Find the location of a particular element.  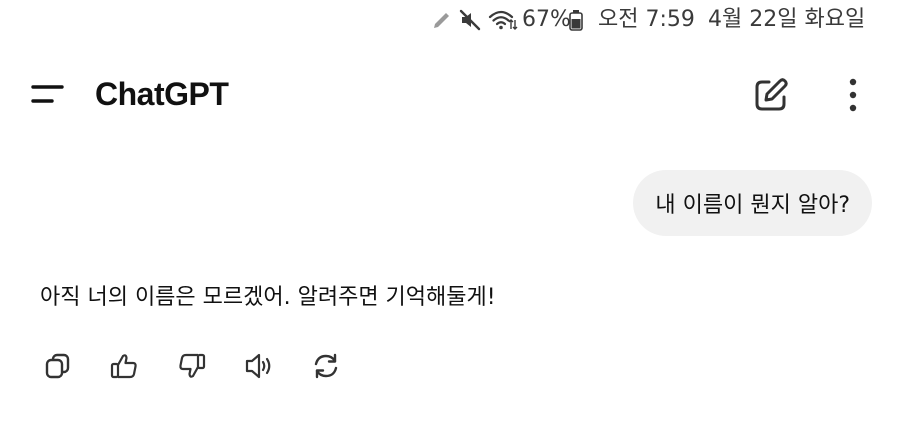

user-message-text: 내 이름이 뭔지 알아? is located at coordinates (752, 205).